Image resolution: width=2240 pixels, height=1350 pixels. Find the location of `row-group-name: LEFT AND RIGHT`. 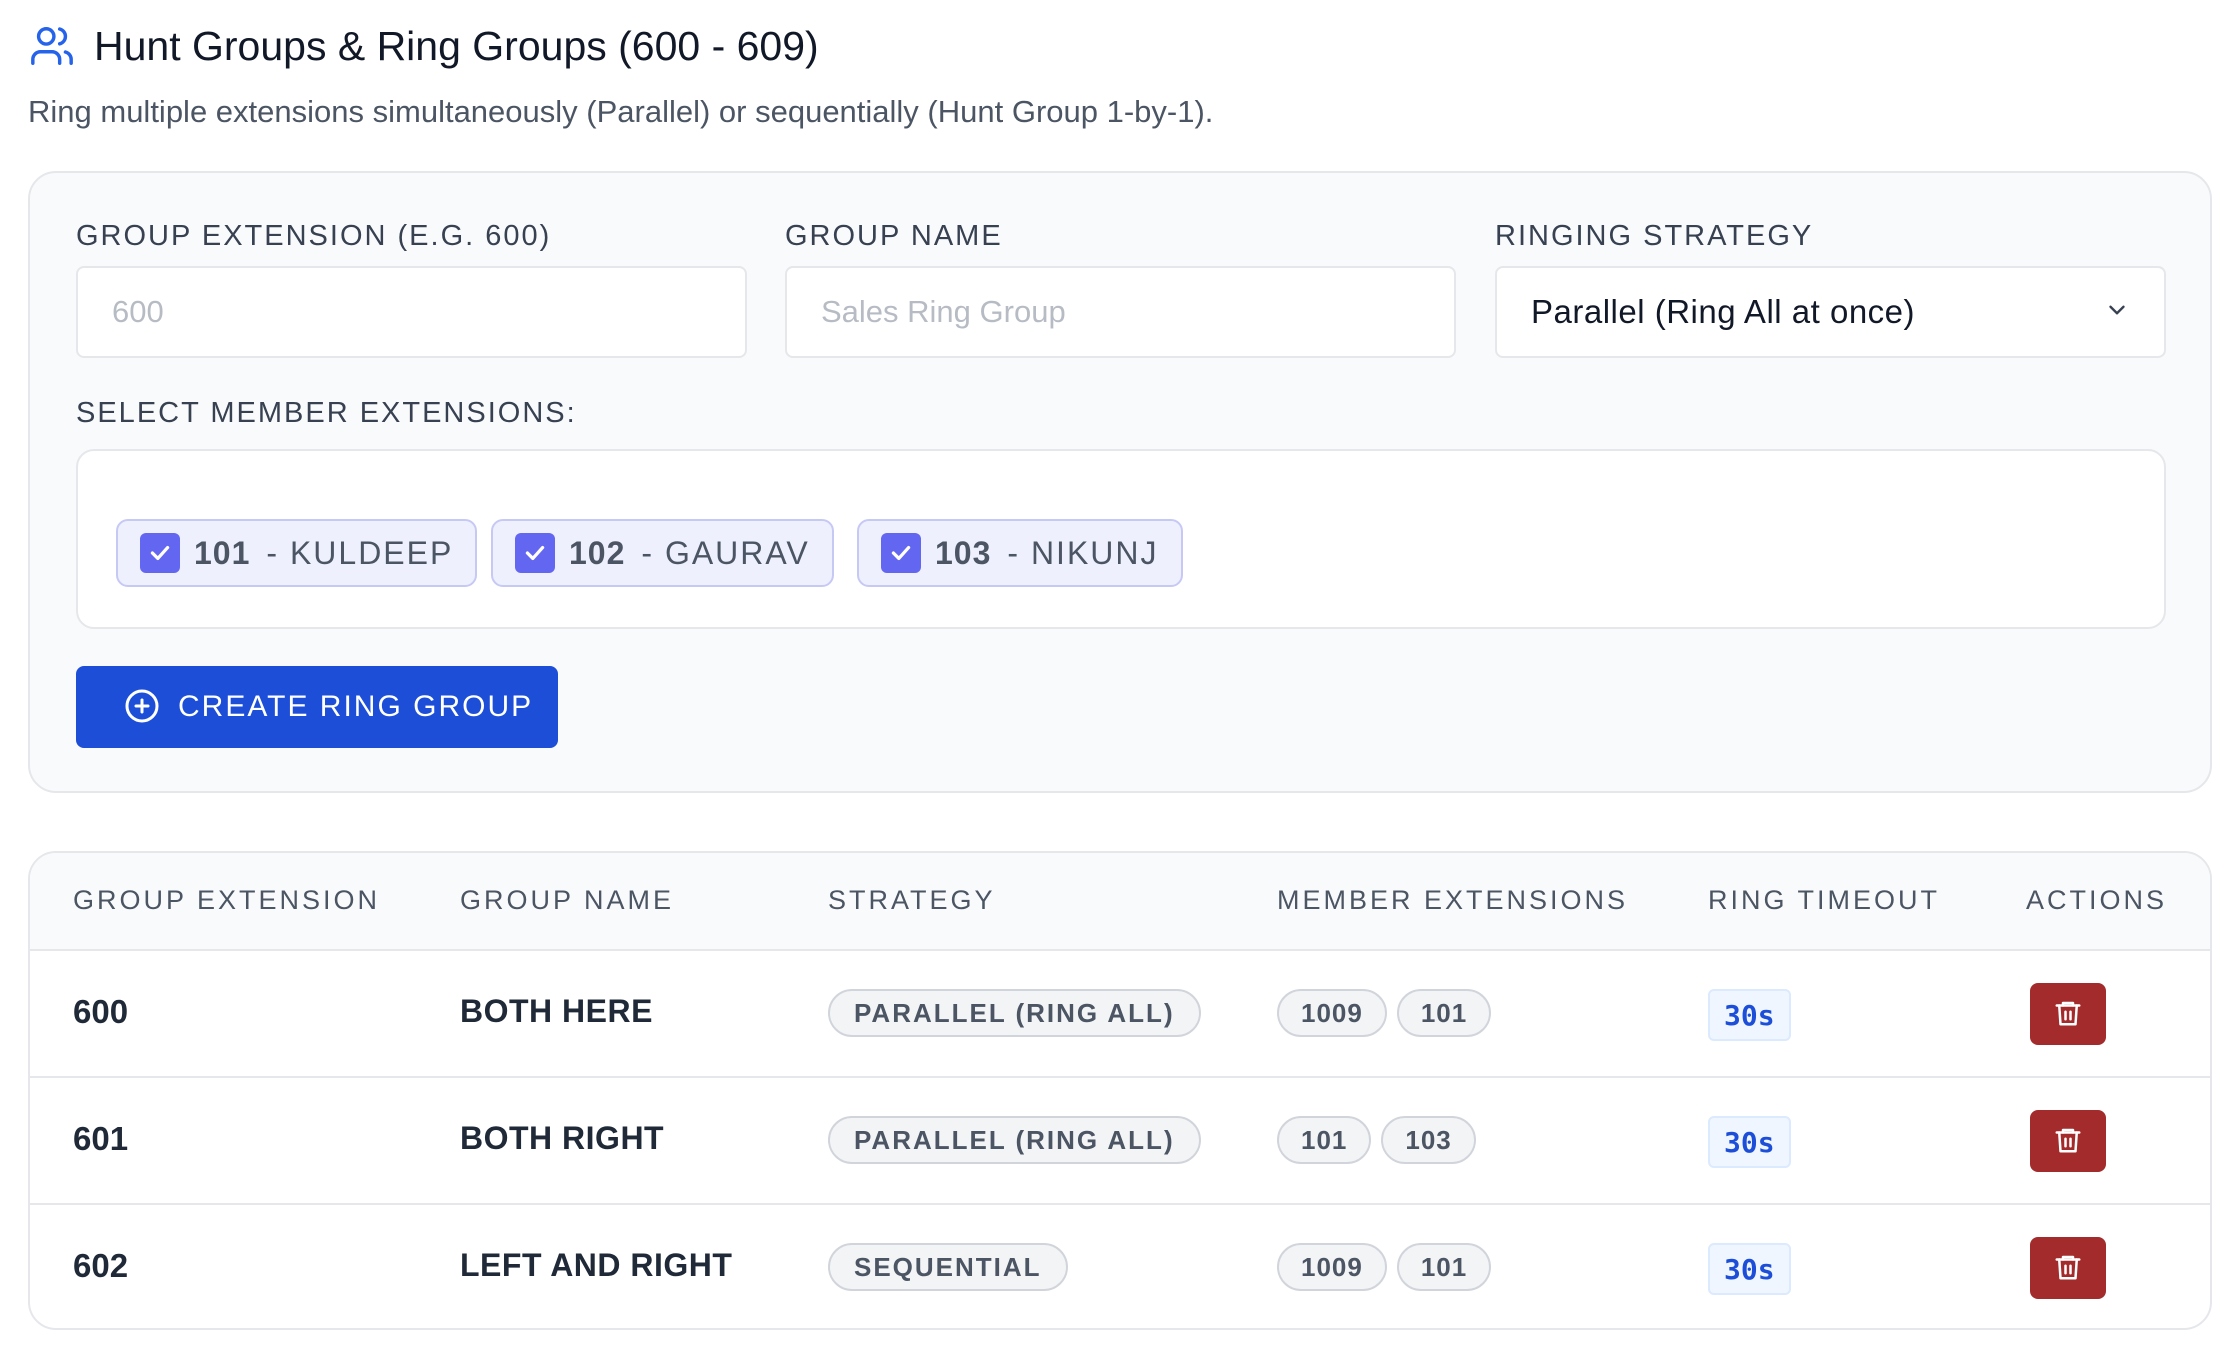

row-group-name: LEFT AND RIGHT is located at coordinates (596, 1265).